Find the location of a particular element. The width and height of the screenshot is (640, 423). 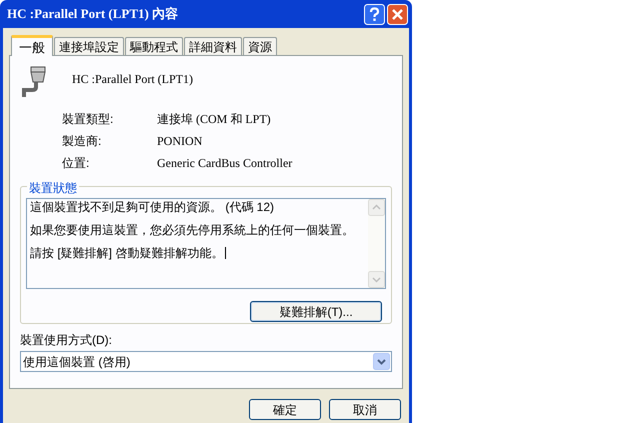

tab: 詳細資料 is located at coordinates (213, 46).